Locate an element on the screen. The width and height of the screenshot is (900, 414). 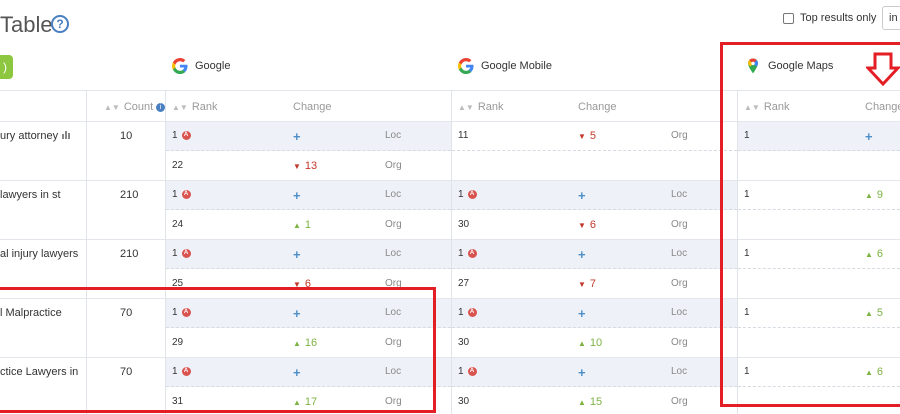
green-action-button: ) is located at coordinates (6, 67).